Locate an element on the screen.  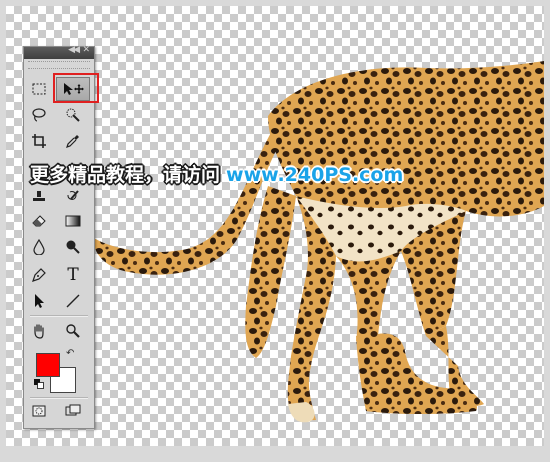
close-icon: ✕ is located at coordinates (86, 50).